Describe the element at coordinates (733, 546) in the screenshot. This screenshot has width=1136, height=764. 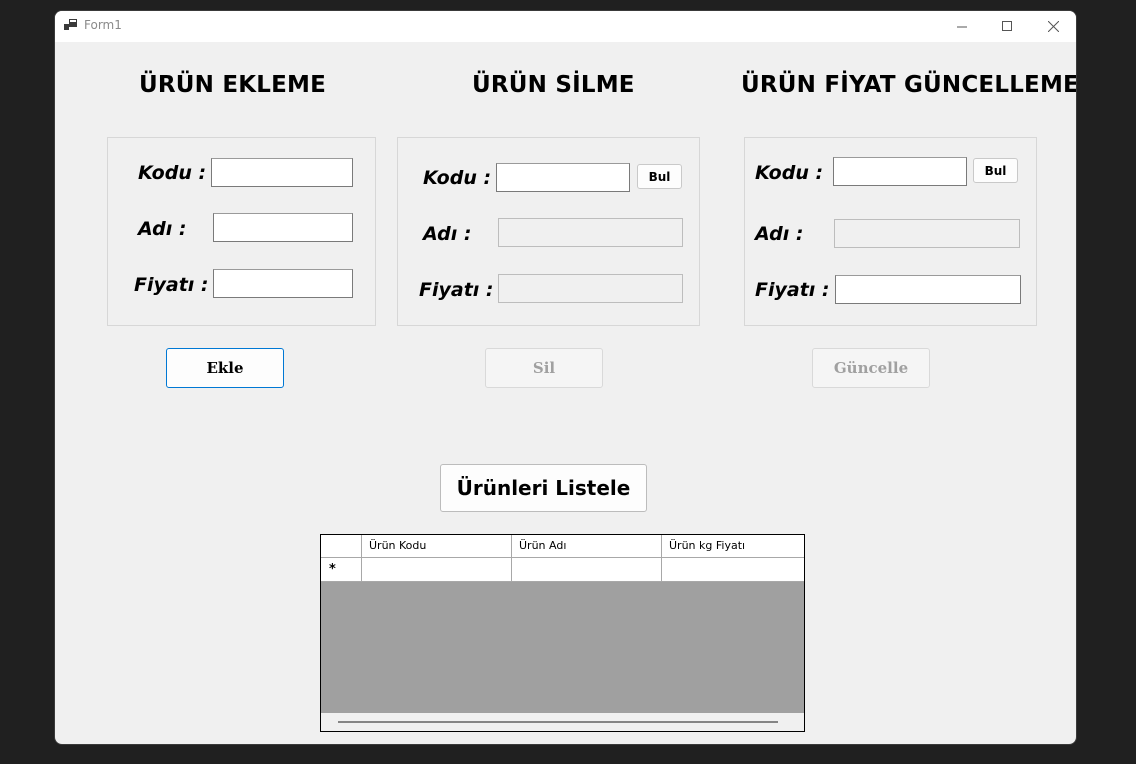
I see `column-header-price: Ürün kg Fiyatı` at that location.